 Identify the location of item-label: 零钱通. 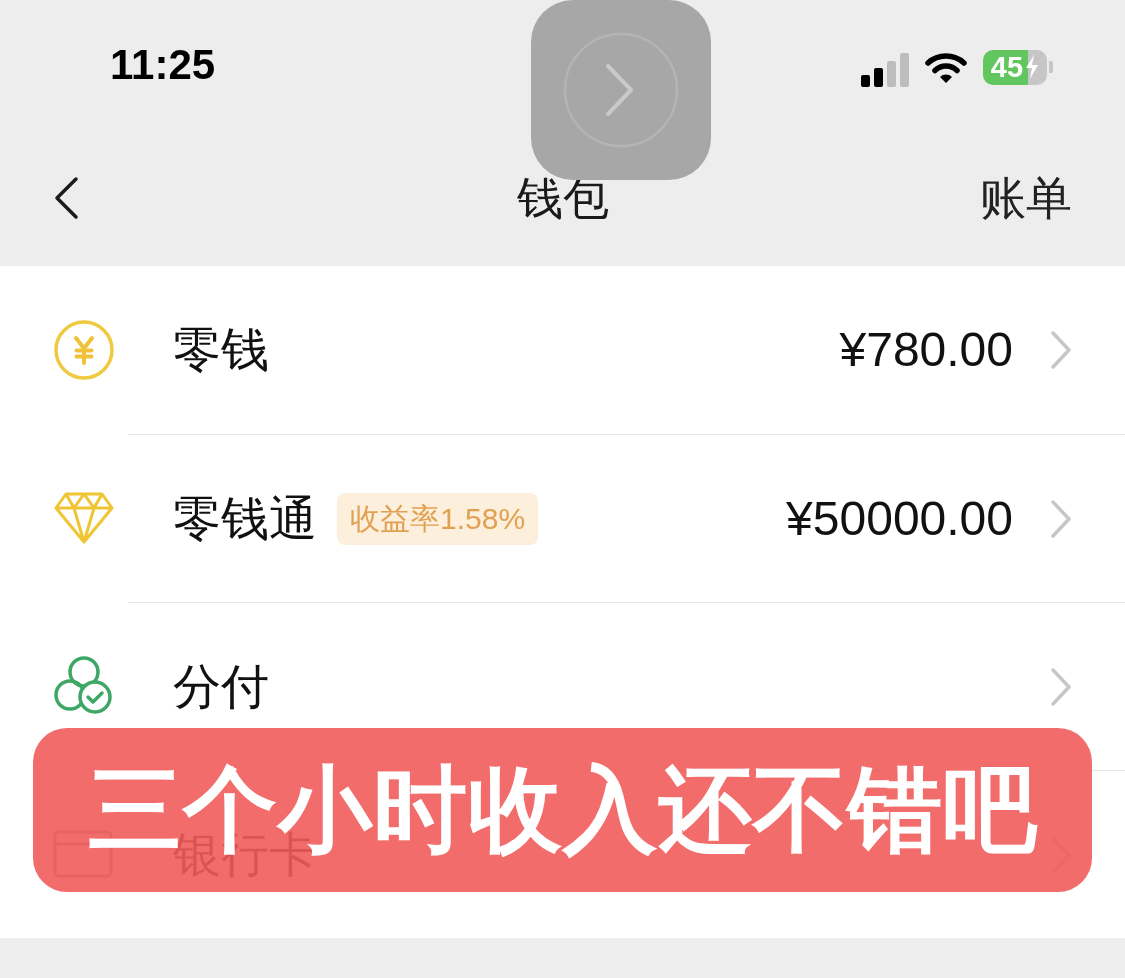
(245, 518).